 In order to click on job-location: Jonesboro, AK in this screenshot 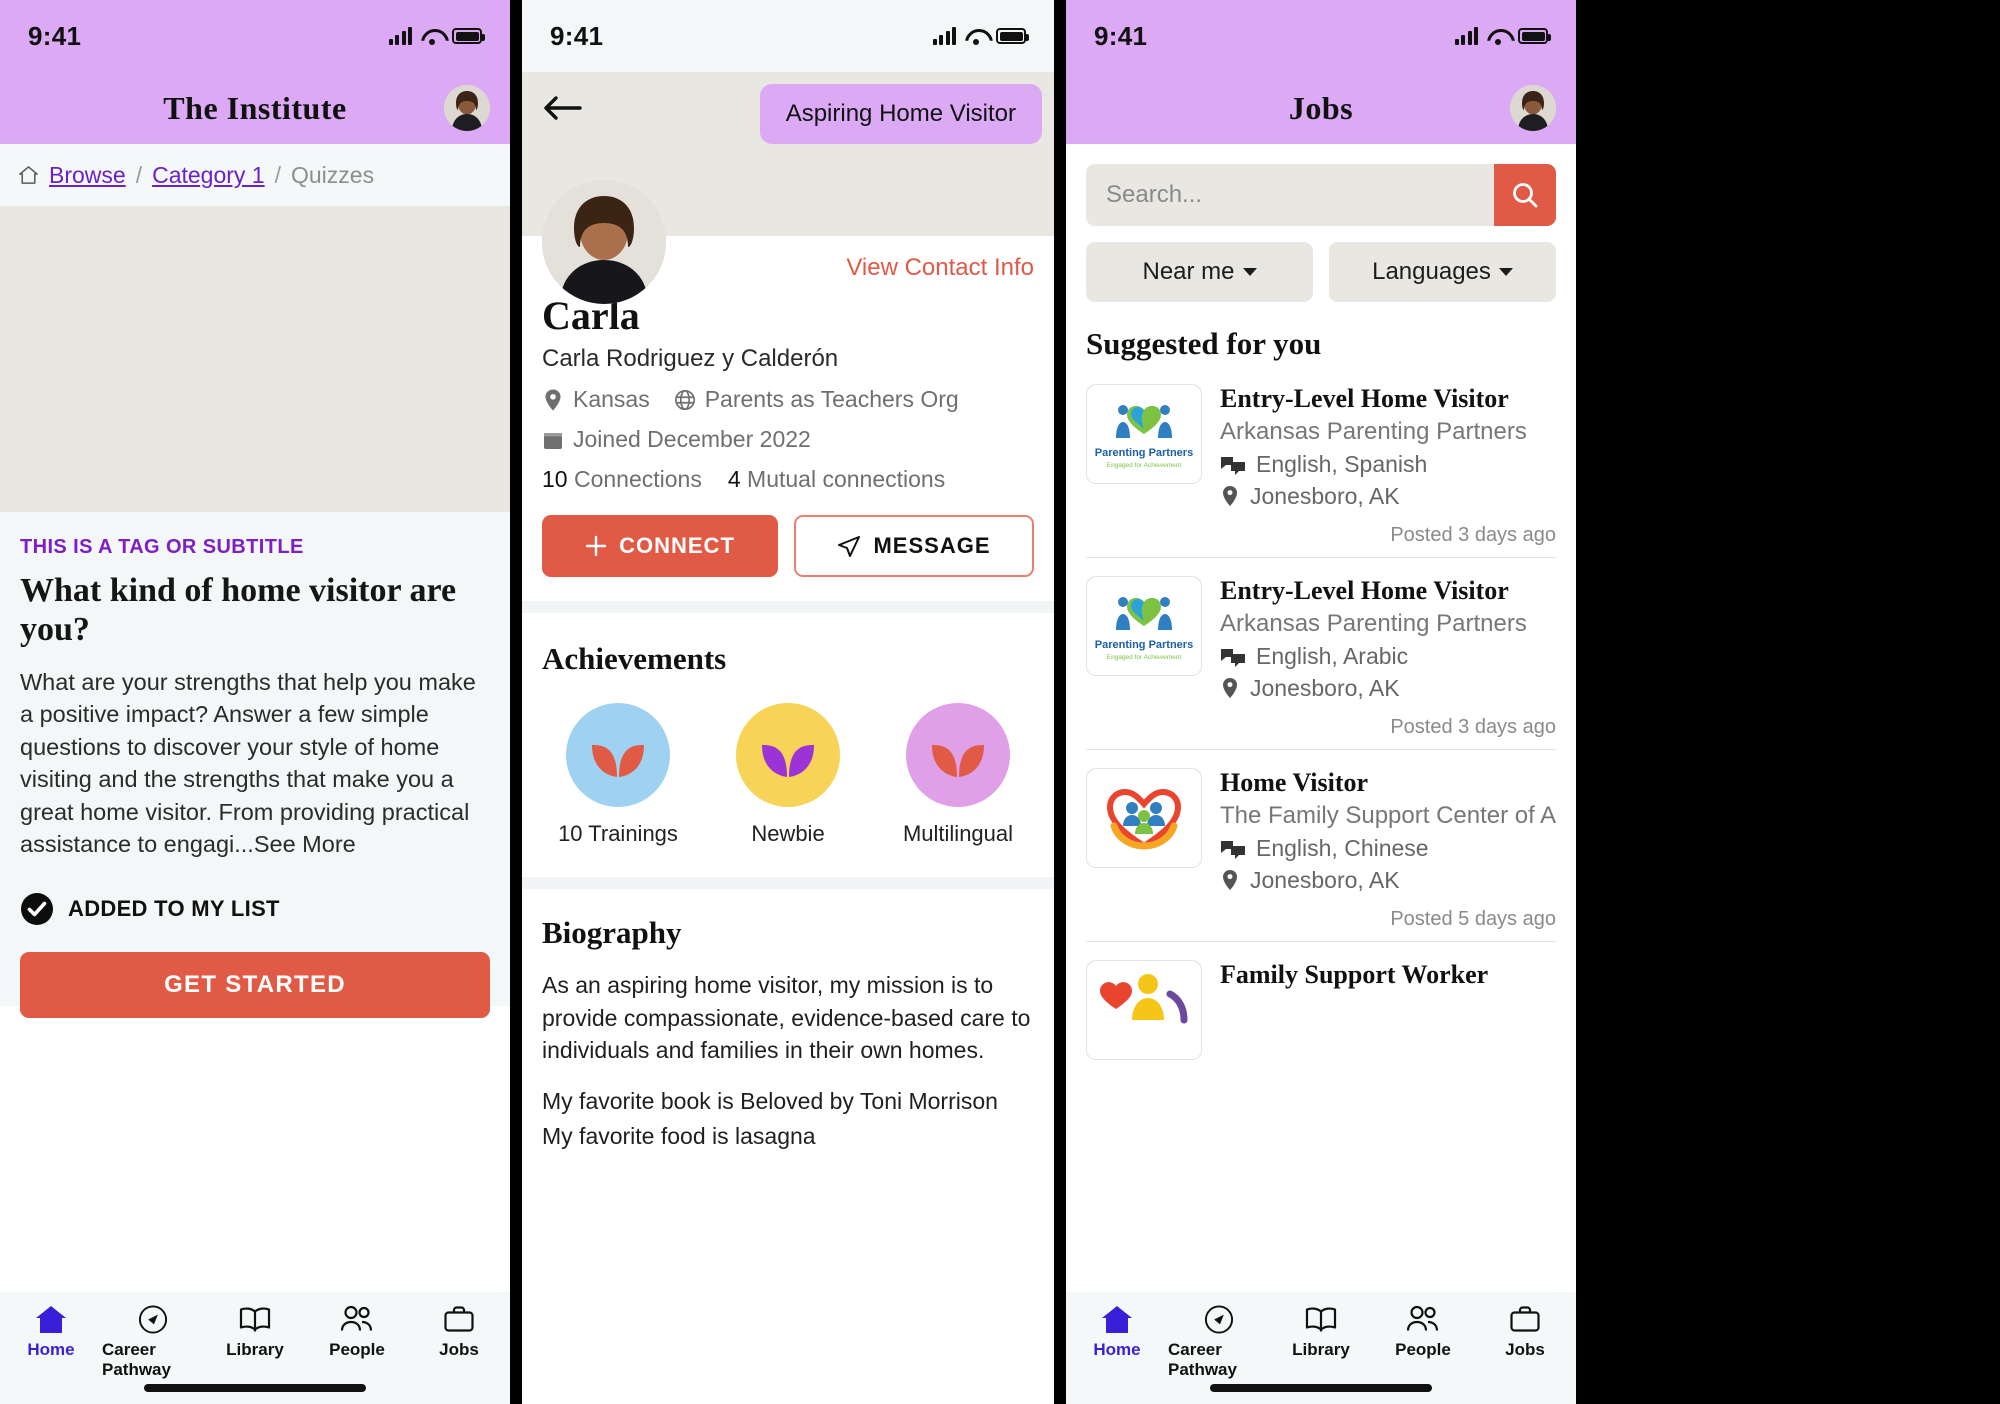, I will do `click(1325, 496)`.